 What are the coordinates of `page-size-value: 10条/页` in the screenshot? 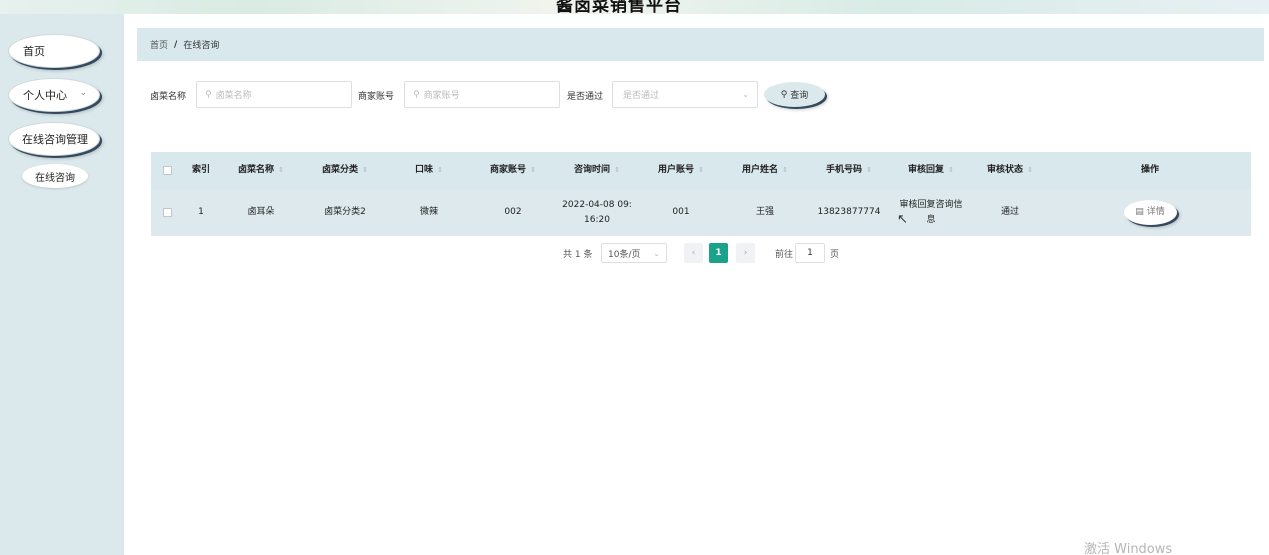 It's located at (624, 254).